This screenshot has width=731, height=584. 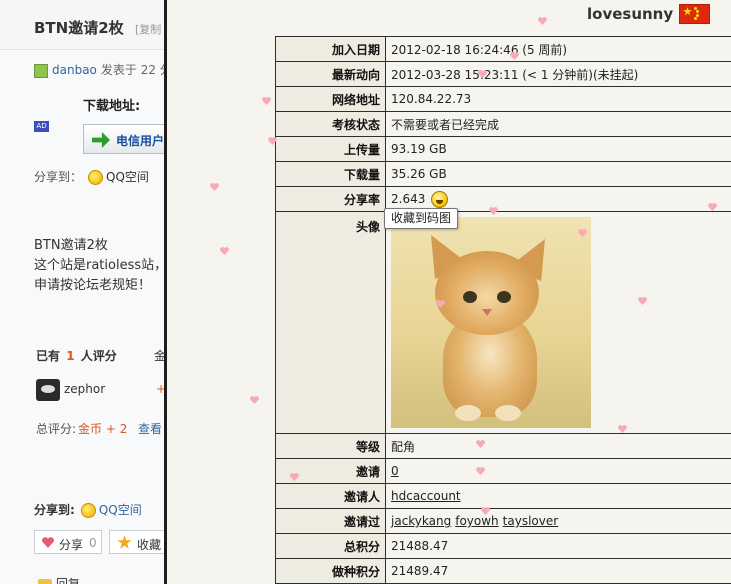 I want to click on row-label: 分享率, so click(x=330, y=199).